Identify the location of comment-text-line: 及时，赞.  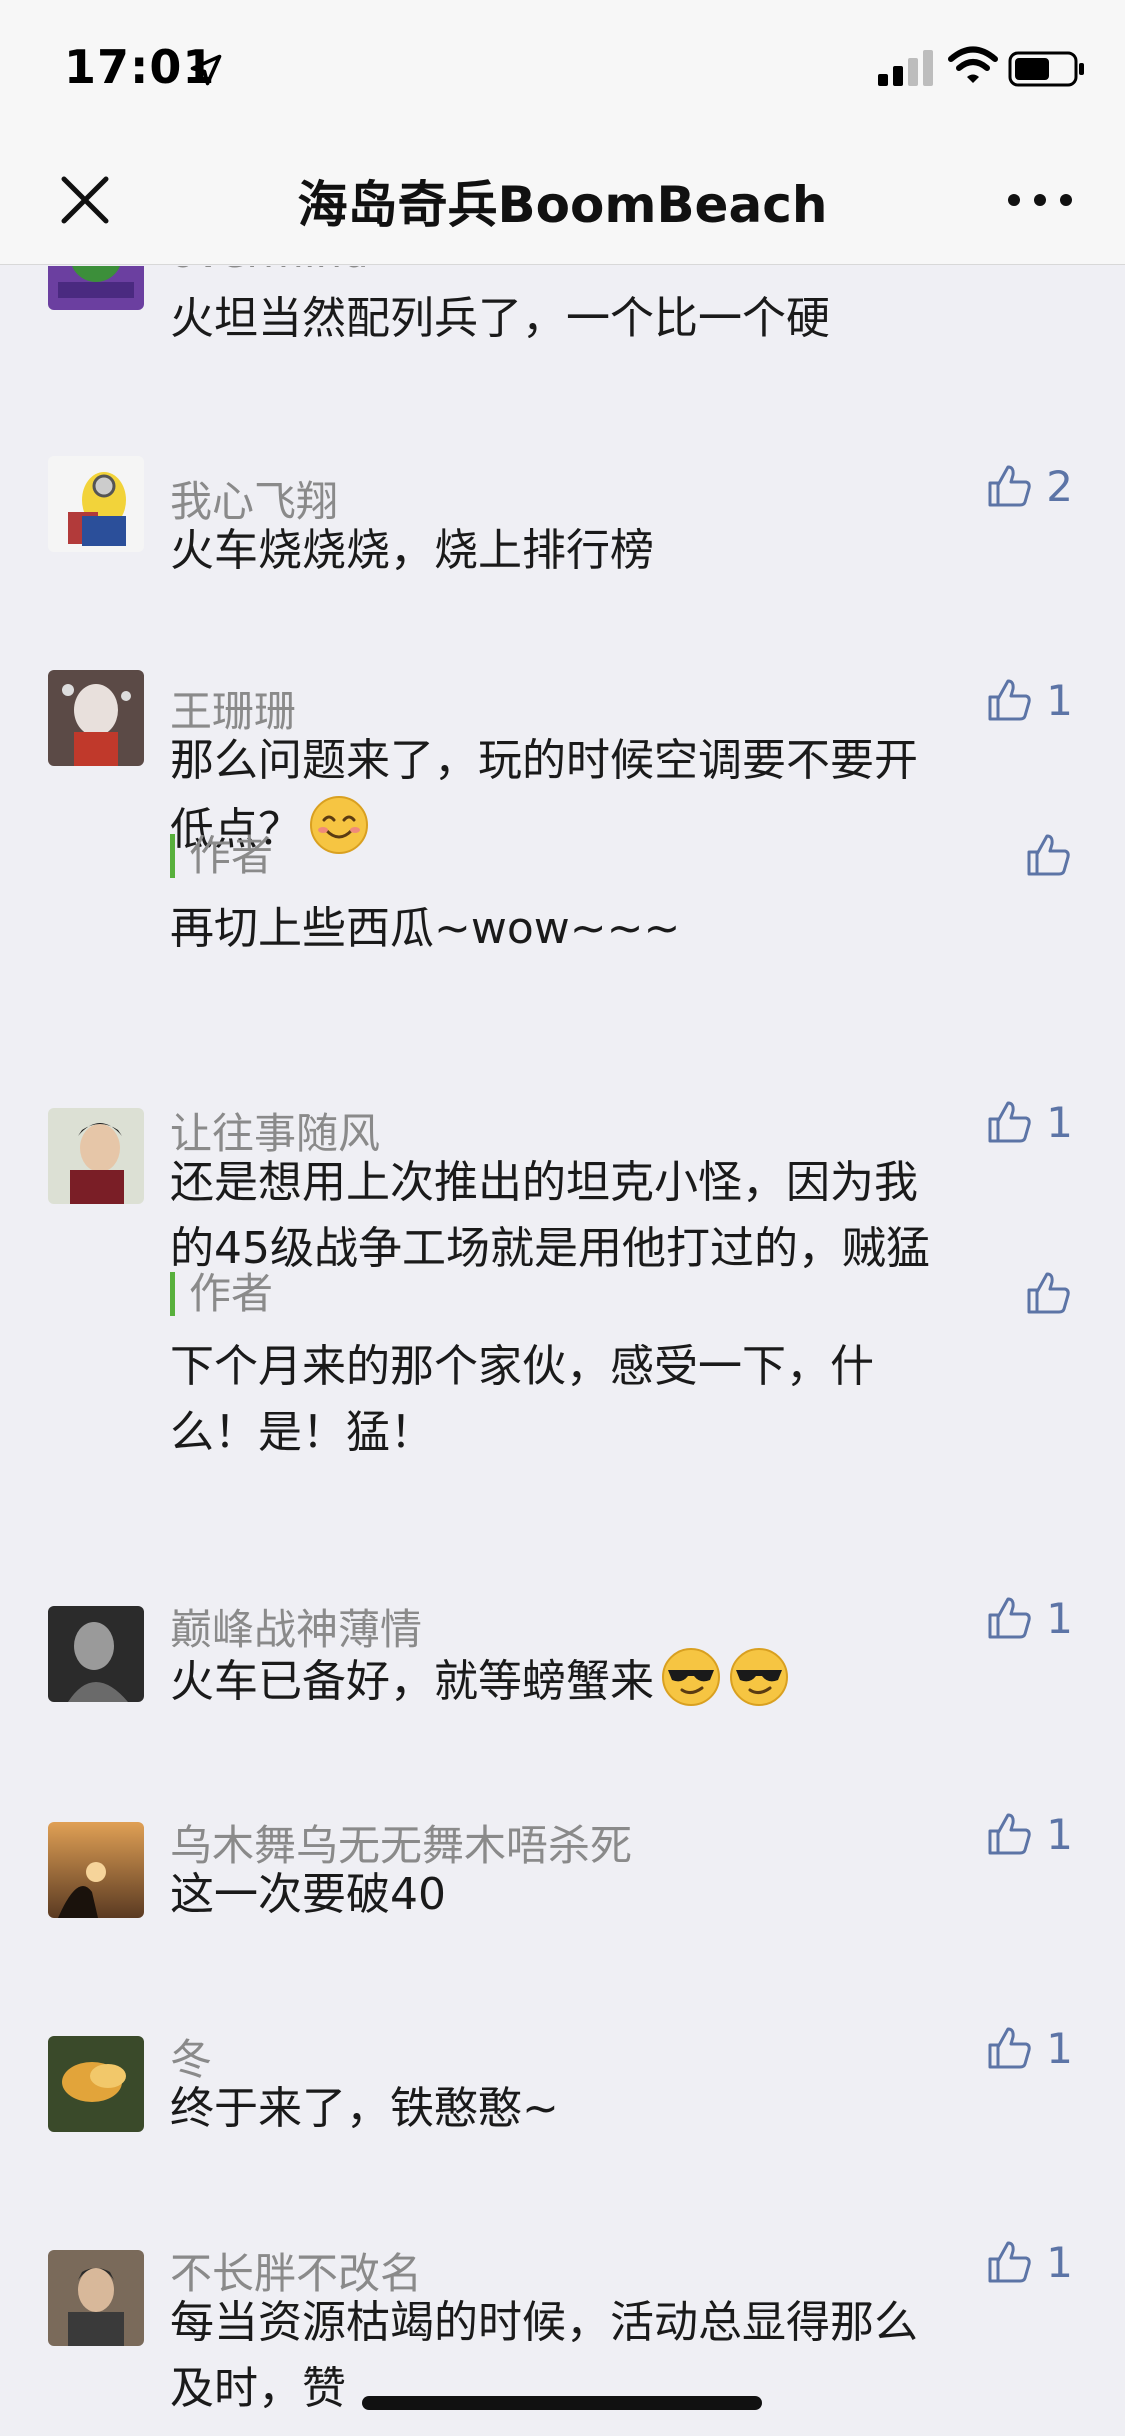
(258, 2388).